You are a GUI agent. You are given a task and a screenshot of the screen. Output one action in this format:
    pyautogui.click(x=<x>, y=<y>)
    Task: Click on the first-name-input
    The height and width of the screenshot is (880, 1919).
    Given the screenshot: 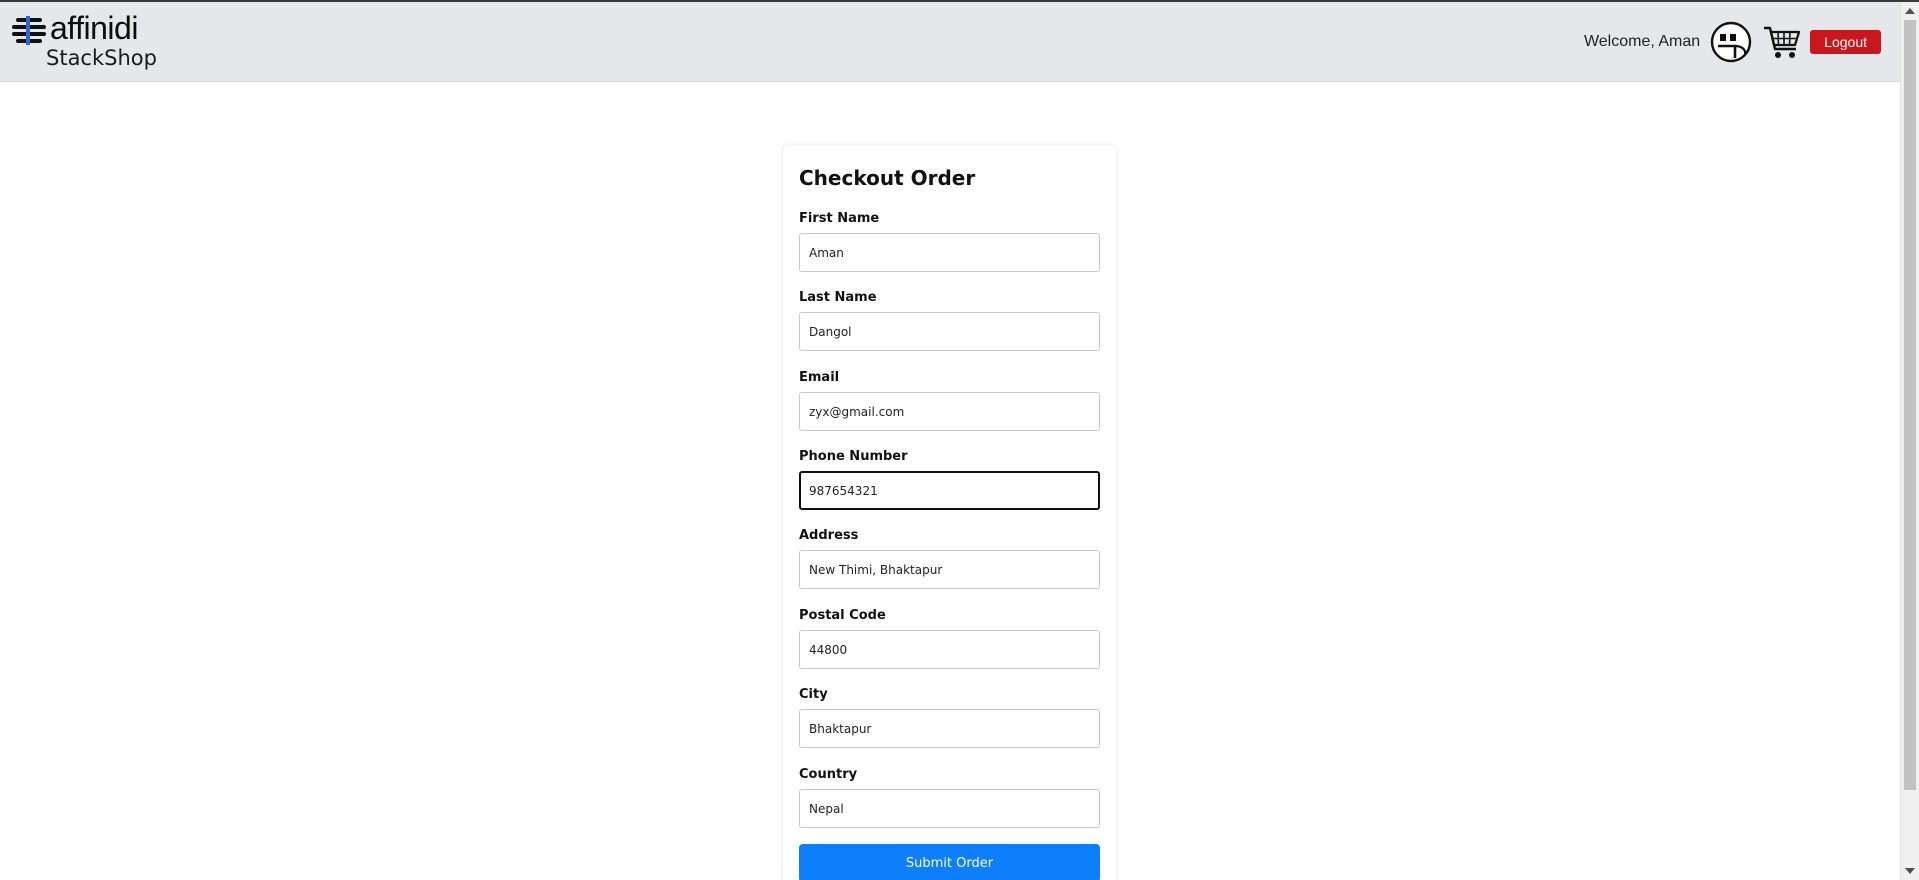 What is the action you would take?
    pyautogui.click(x=949, y=252)
    